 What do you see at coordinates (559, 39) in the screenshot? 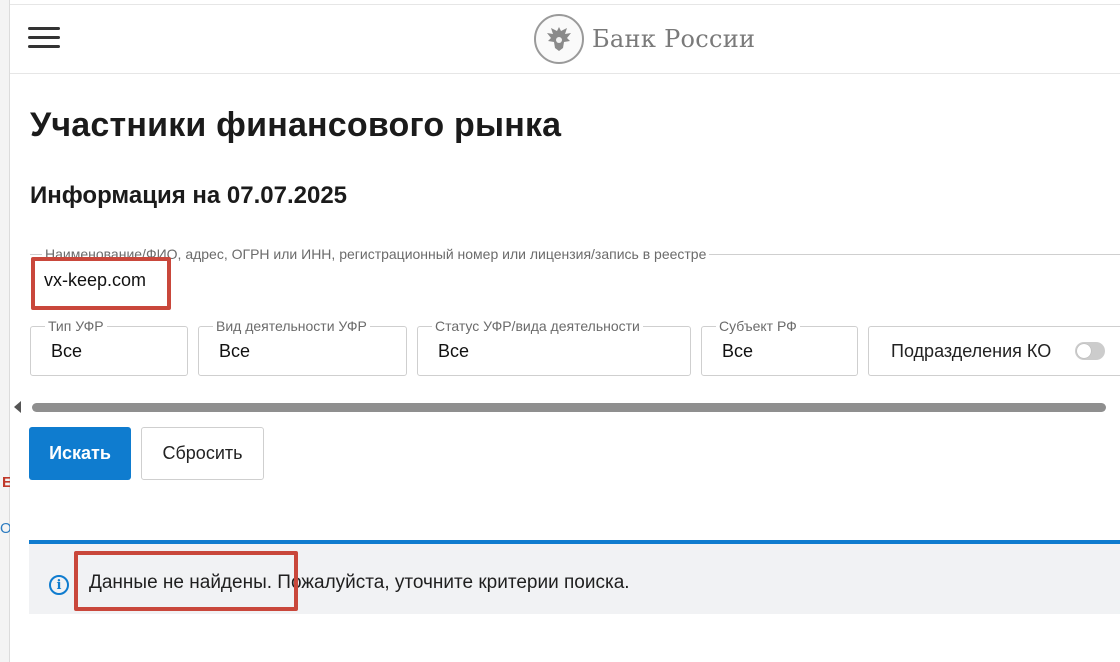
I see `double-headed-eagle-emblem-icon` at bounding box center [559, 39].